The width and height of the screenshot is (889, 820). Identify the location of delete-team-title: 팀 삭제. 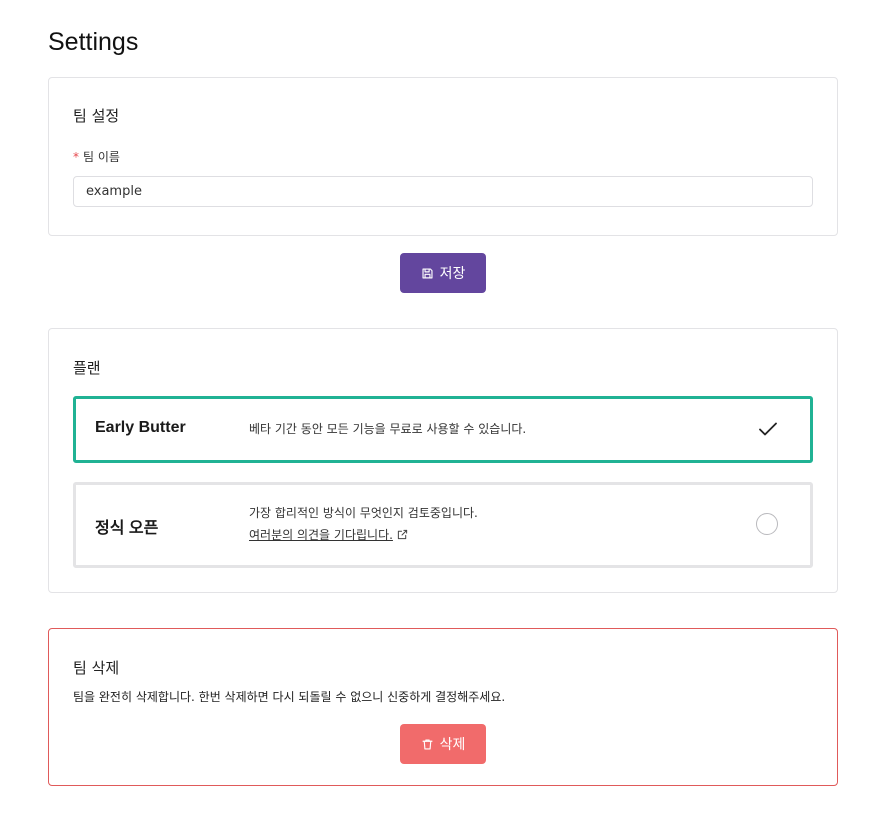
(96, 668).